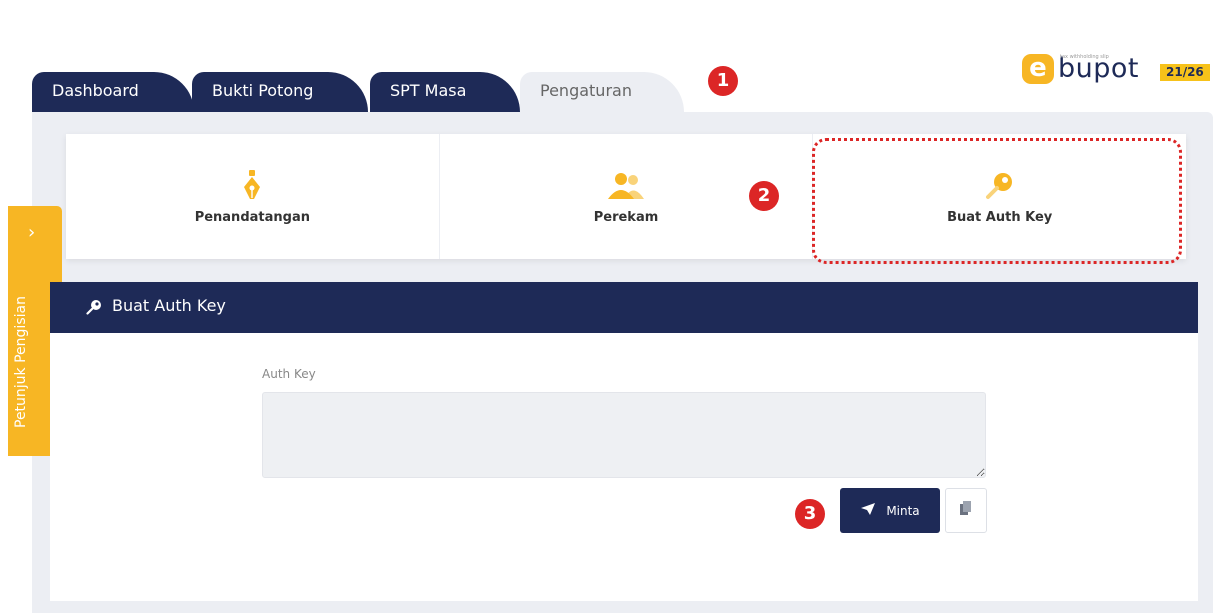 This screenshot has height=613, width=1213. I want to click on section-header: Buat Auth Key, so click(624, 307).